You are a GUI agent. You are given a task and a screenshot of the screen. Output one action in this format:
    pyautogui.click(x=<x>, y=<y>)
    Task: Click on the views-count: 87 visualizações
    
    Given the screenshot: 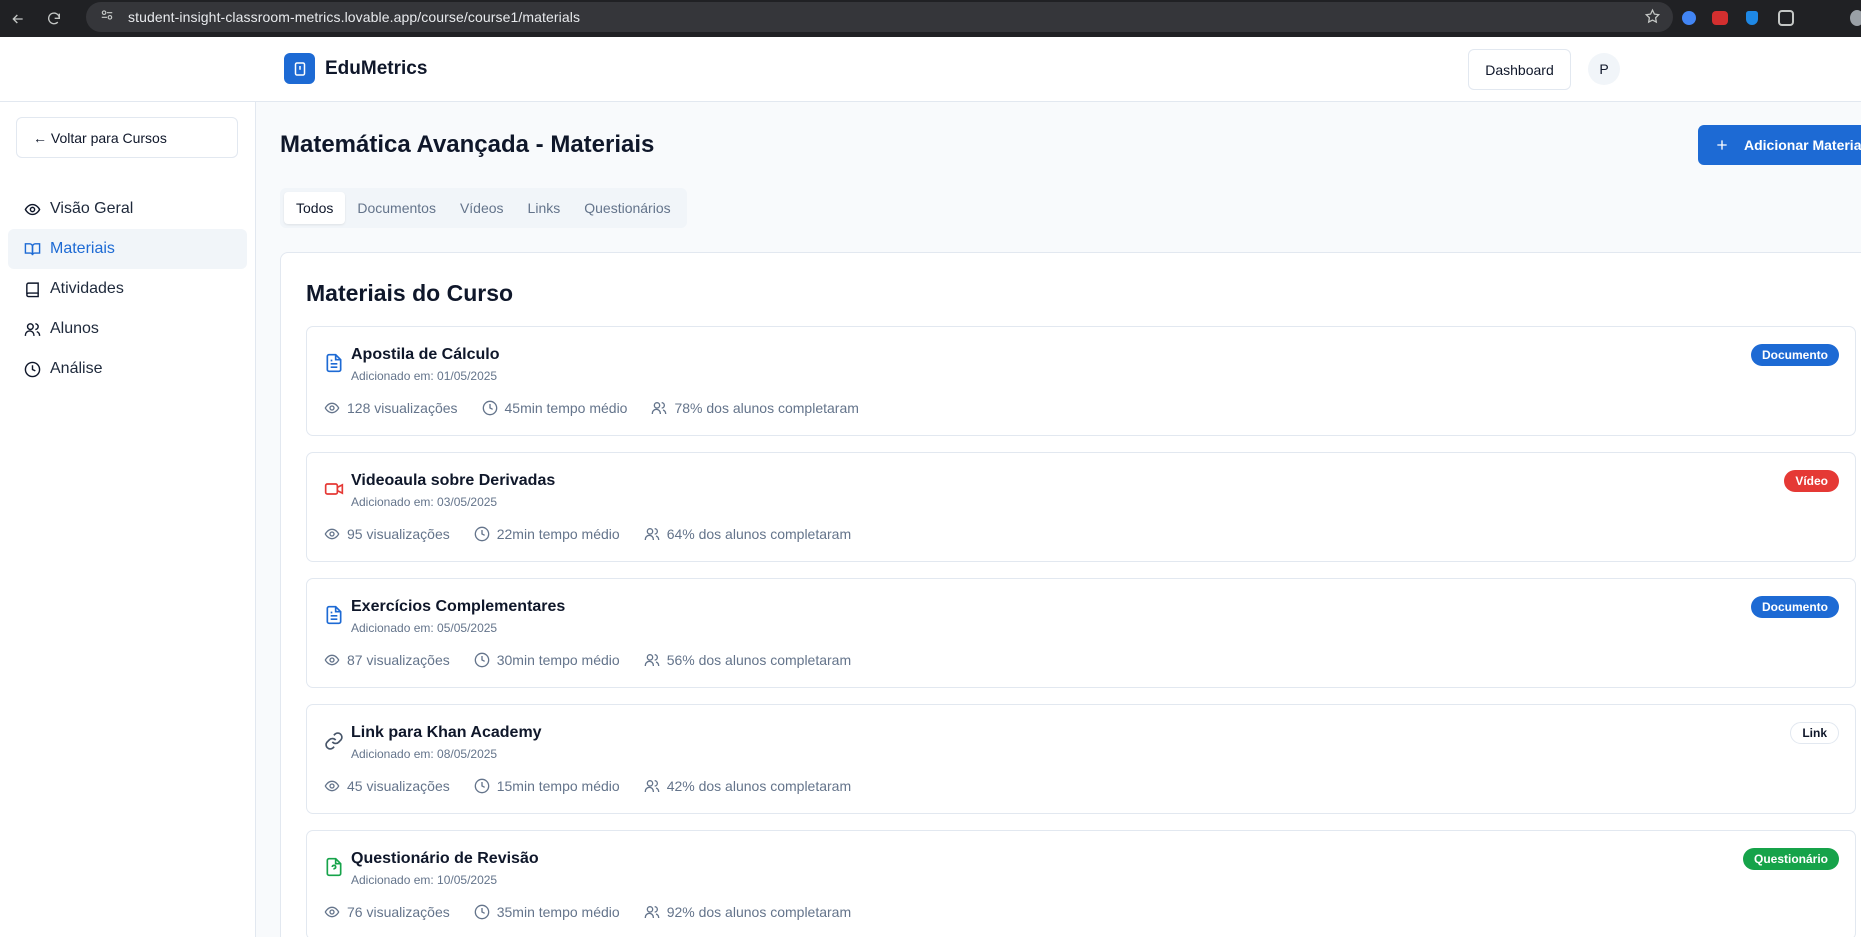 What is the action you would take?
    pyautogui.click(x=398, y=660)
    